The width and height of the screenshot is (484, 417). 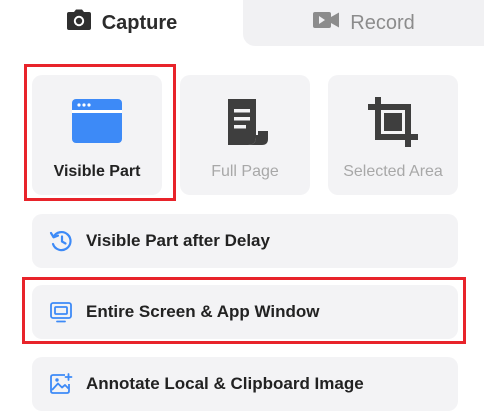 What do you see at coordinates (245, 171) in the screenshot?
I see `full-page-label: Full Page` at bounding box center [245, 171].